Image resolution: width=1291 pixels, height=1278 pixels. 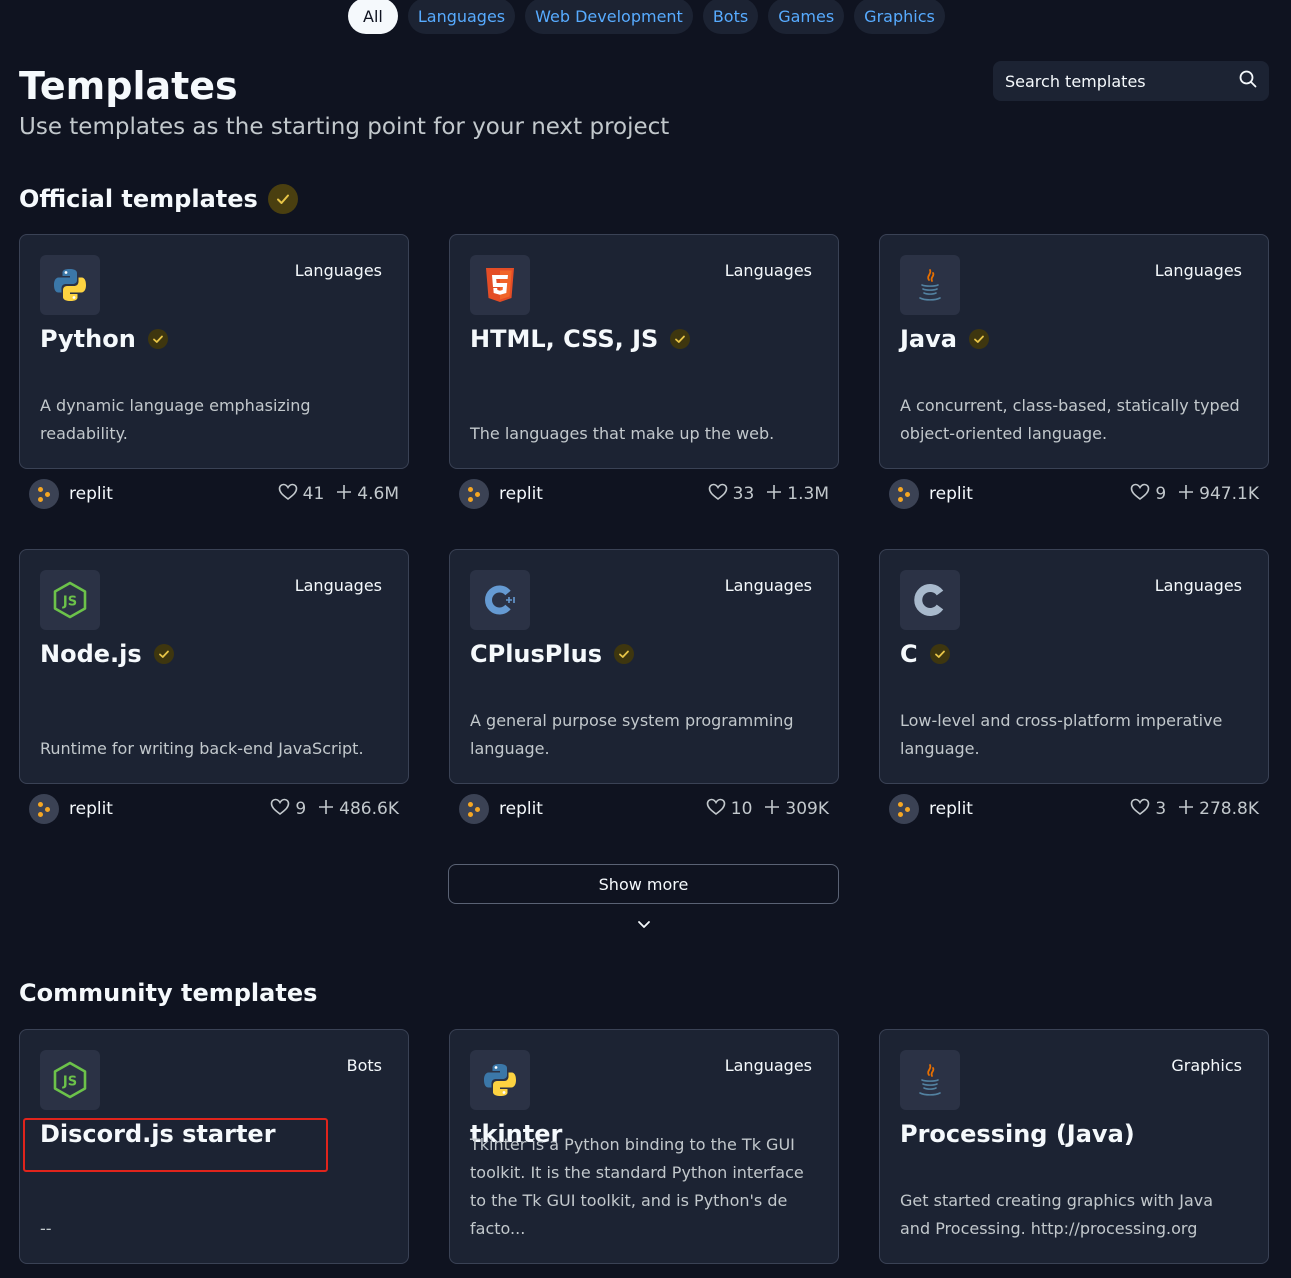 I want to click on like-count: 41, so click(x=313, y=494).